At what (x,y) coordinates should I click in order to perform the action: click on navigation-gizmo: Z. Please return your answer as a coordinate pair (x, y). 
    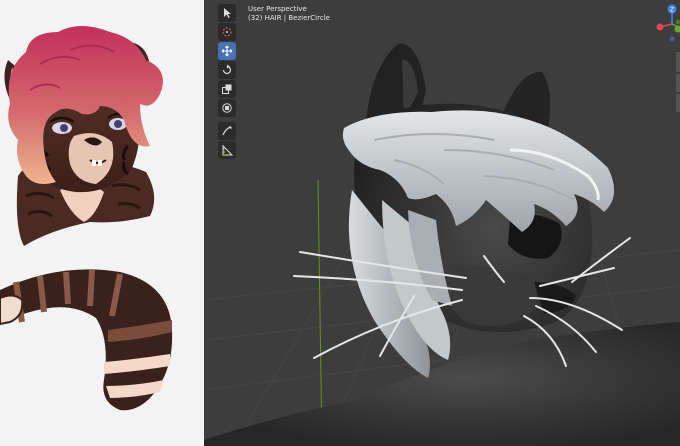
    Looking at the image, I should click on (664, 26).